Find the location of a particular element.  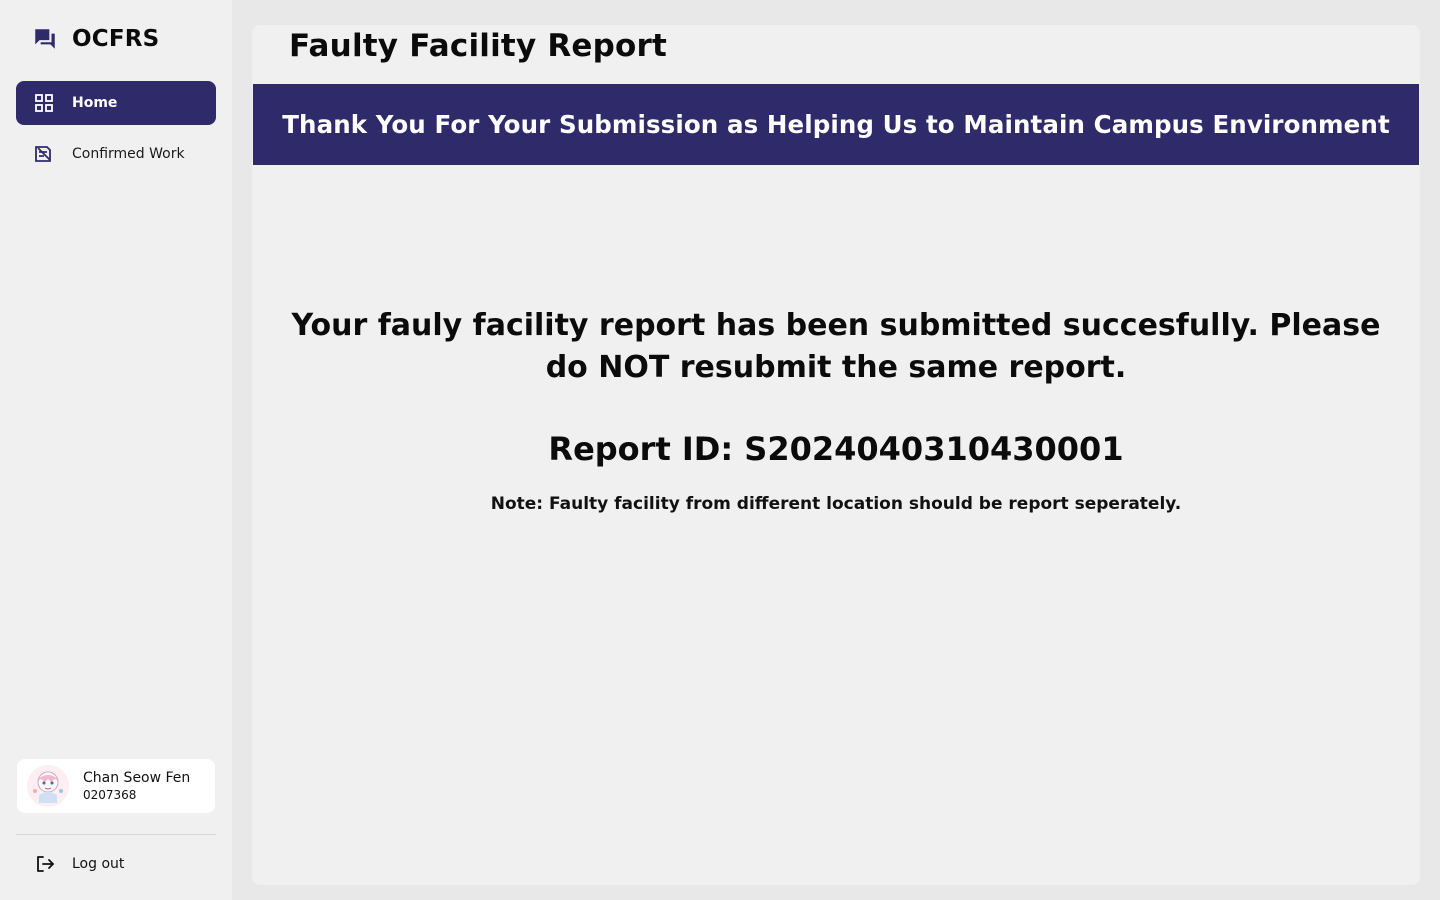

avatar-image is located at coordinates (48, 786).